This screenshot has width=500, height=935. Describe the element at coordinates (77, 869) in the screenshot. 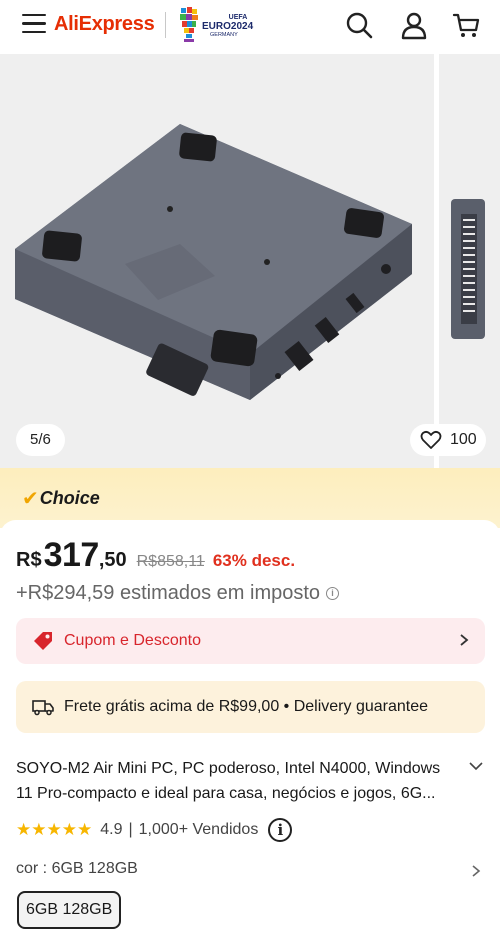

I see `variant-selector-label: cor : 6GB 128GB` at that location.